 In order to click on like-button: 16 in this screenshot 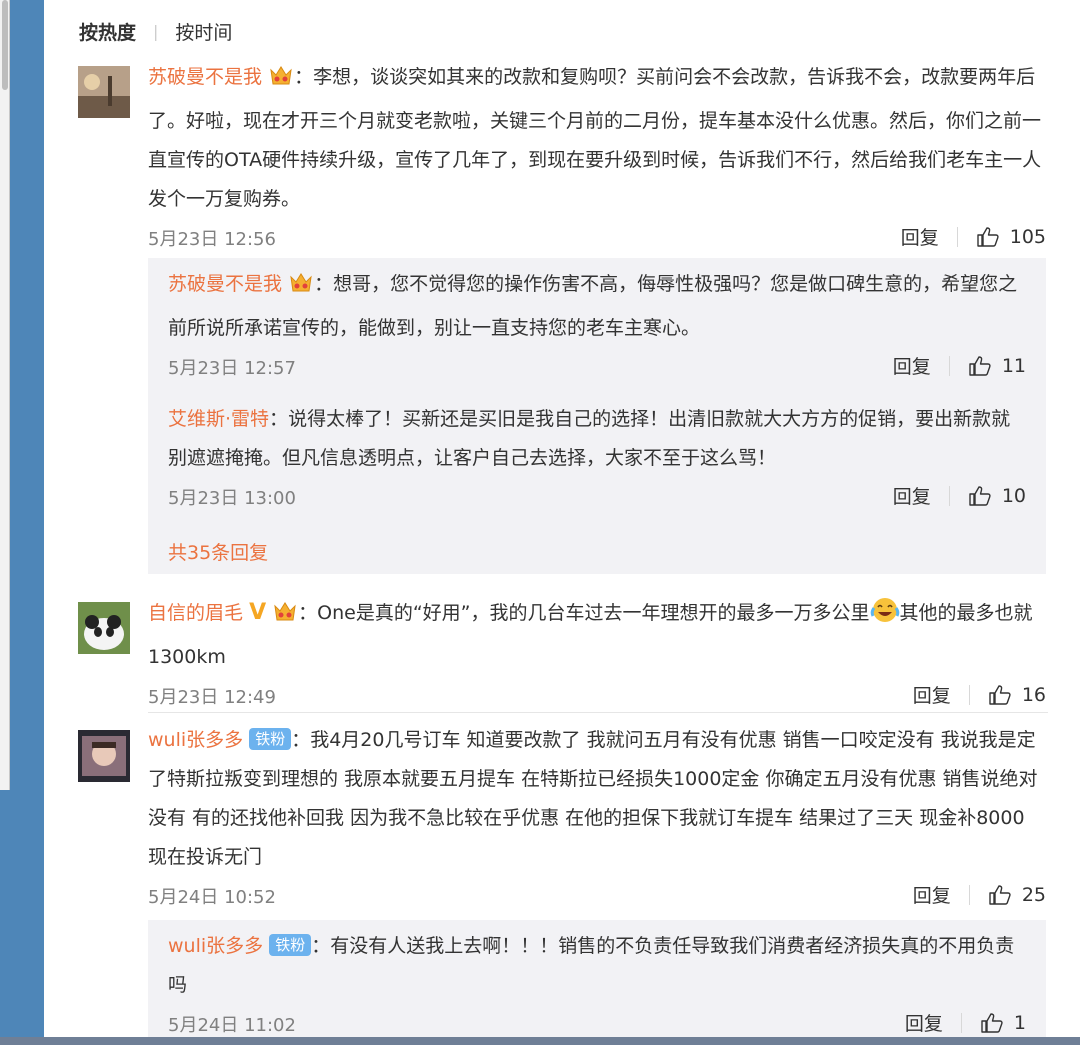, I will do `click(1017, 695)`.